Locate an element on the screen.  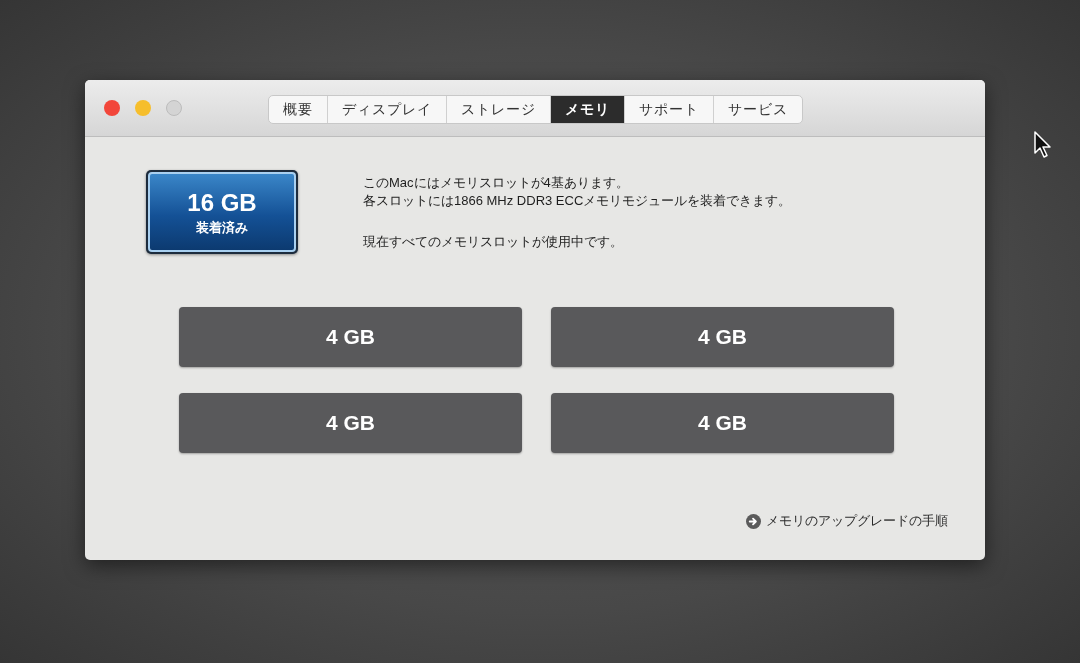
tab: ディスプレイ is located at coordinates (386, 109).